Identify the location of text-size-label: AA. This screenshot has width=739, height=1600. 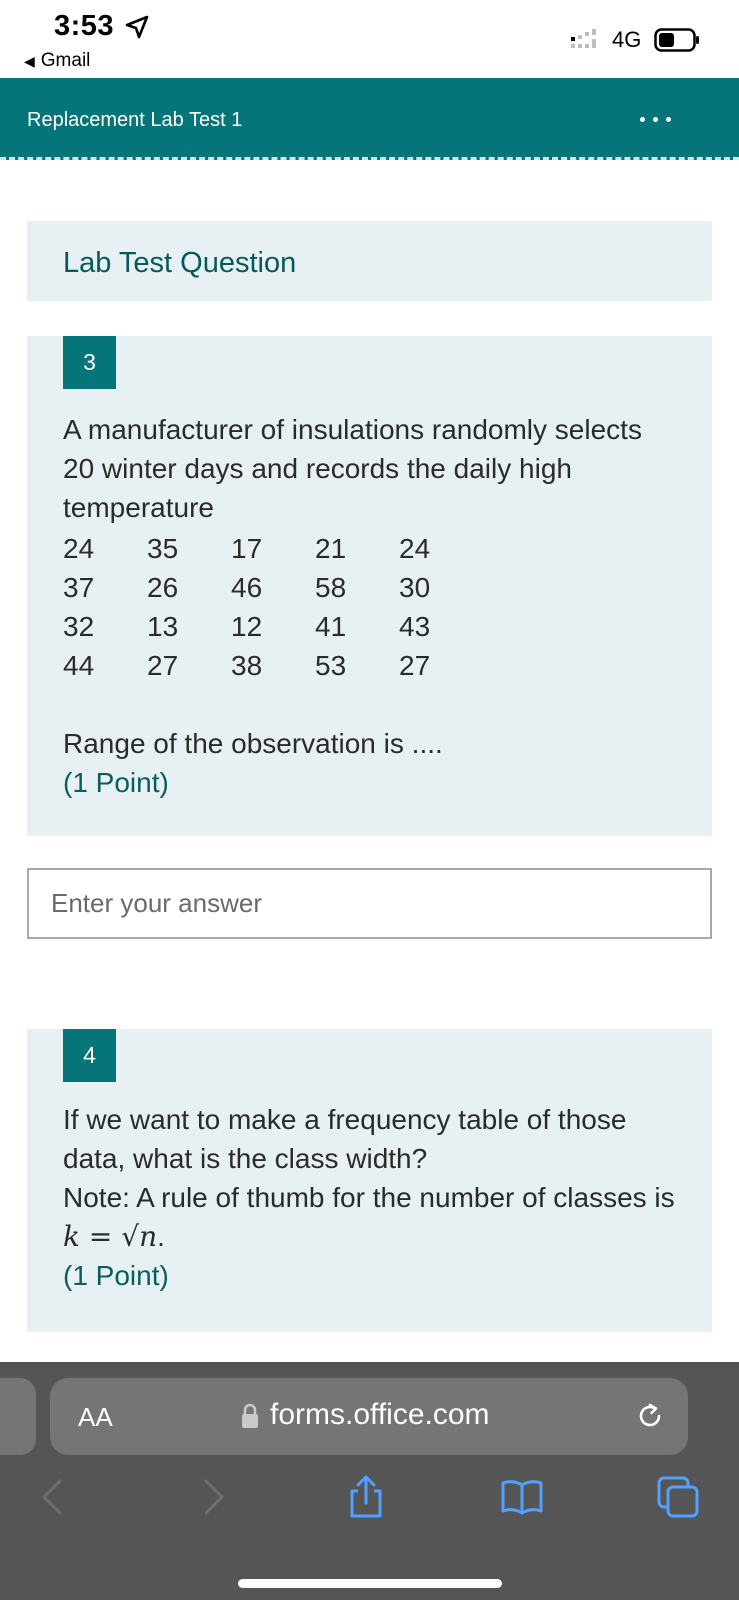
(95, 1417).